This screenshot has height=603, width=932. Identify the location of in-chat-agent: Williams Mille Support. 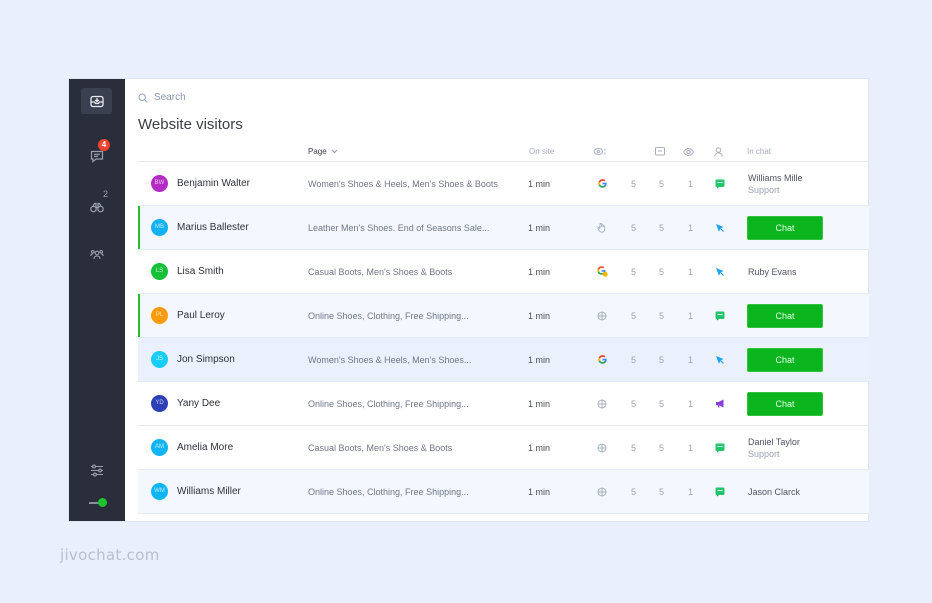
(775, 184).